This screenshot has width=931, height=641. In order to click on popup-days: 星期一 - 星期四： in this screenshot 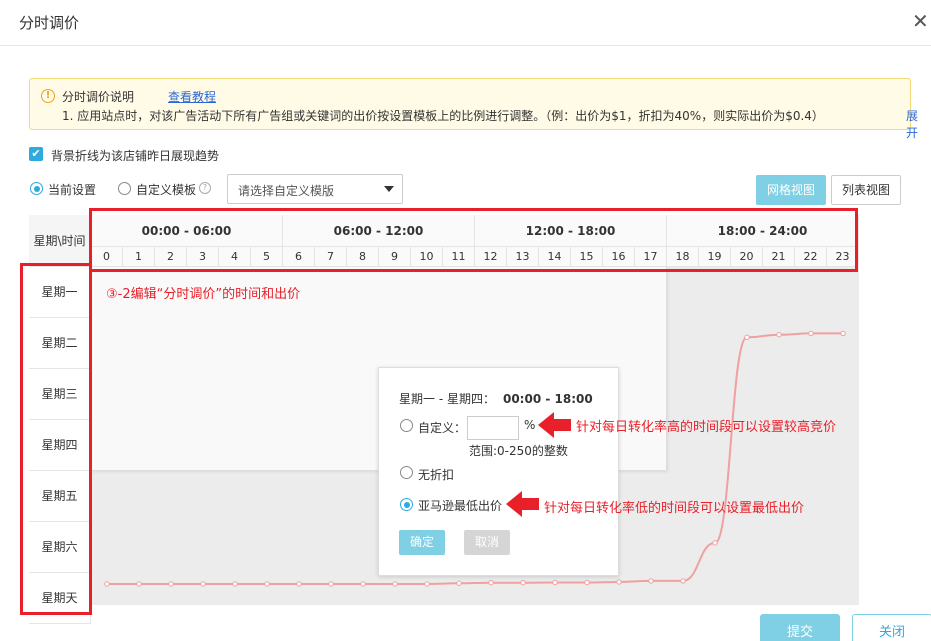, I will do `click(447, 399)`.